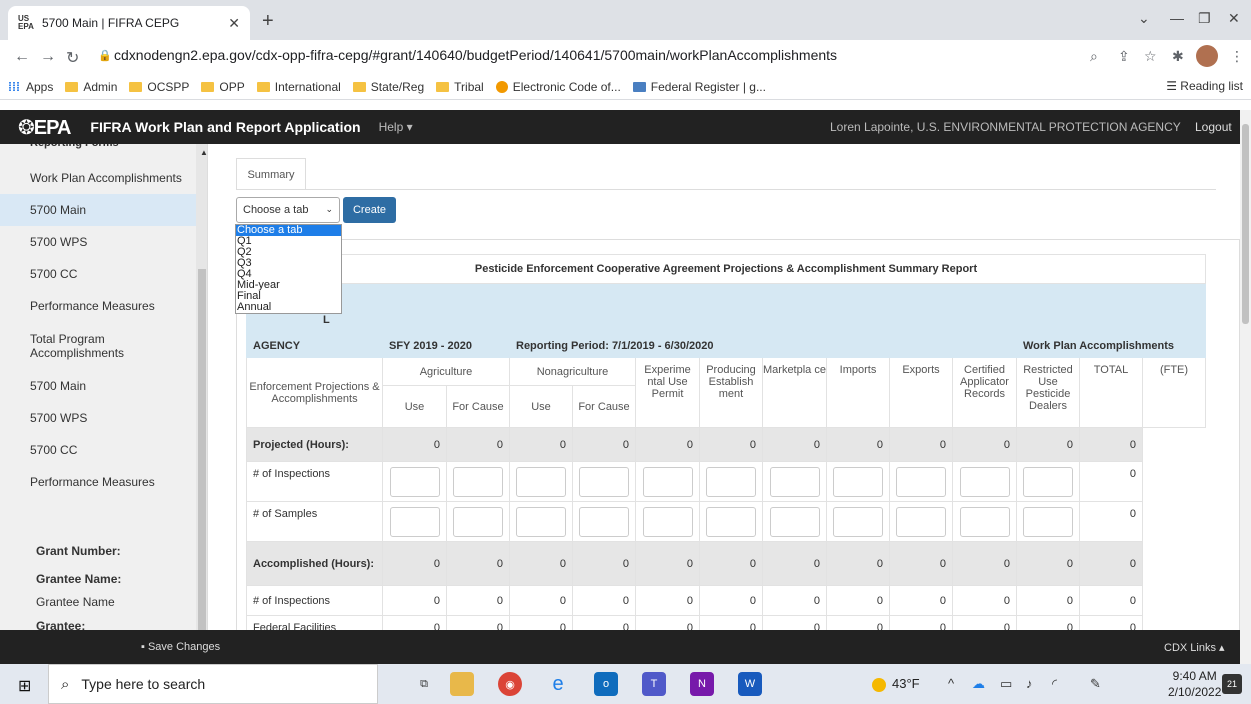  I want to click on onenote-icon: N, so click(702, 684).